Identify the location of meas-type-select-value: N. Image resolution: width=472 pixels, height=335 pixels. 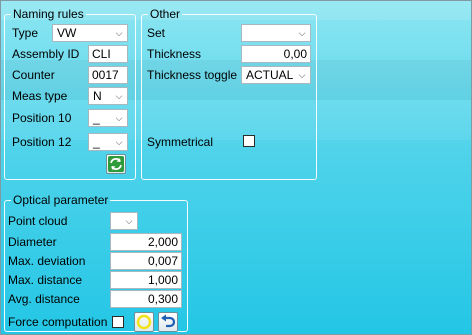
(97, 96).